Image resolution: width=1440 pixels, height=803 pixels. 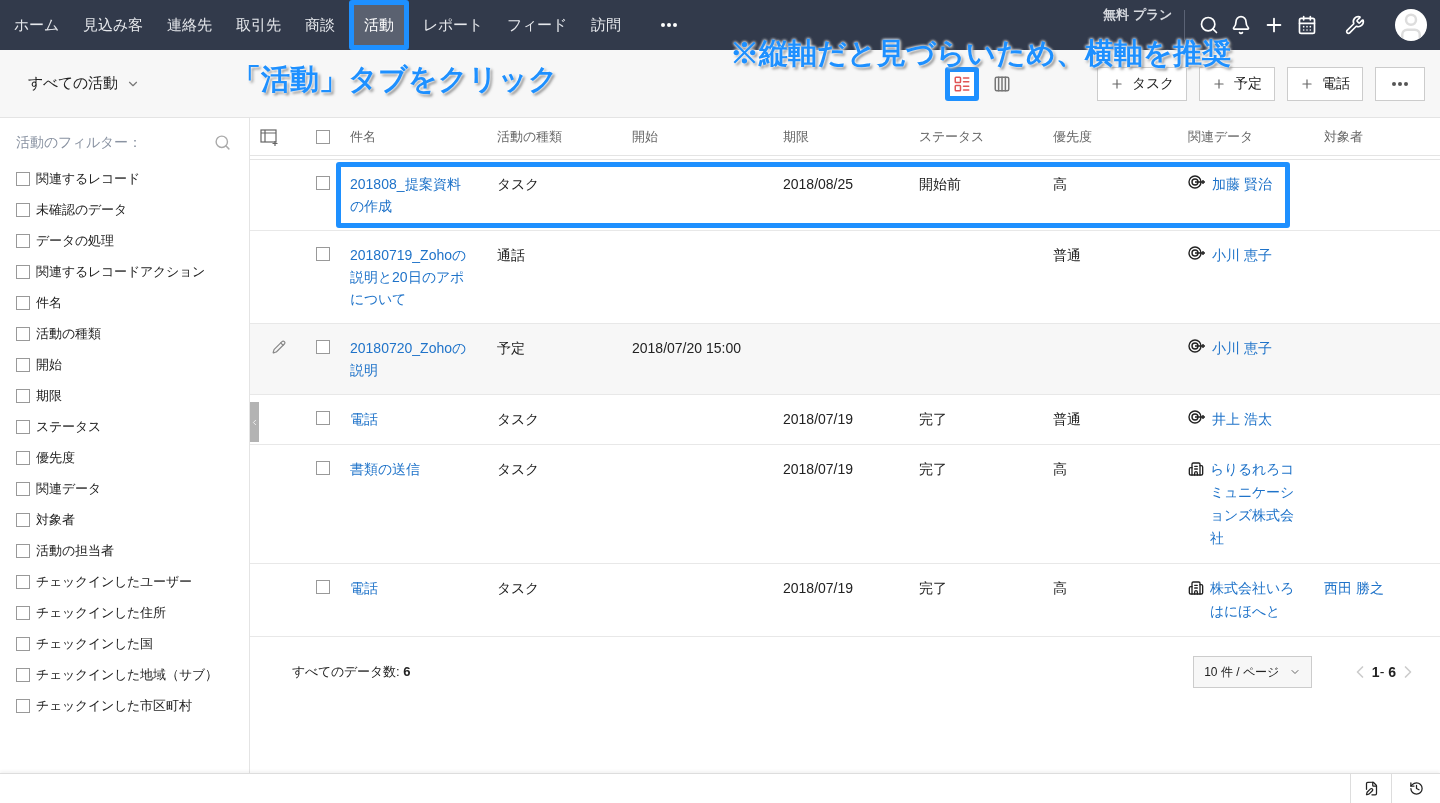 I want to click on filter-label: 関連するレコード, so click(x=88, y=178).